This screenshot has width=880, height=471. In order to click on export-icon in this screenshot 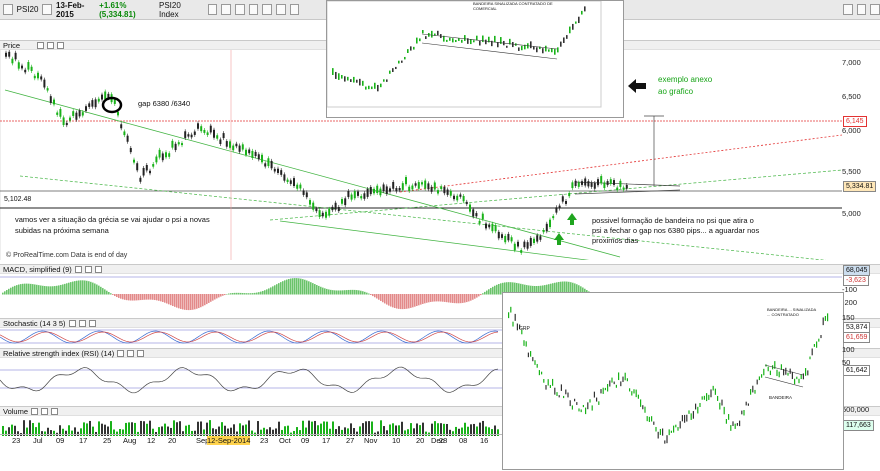, I will do `click(848, 9)`.